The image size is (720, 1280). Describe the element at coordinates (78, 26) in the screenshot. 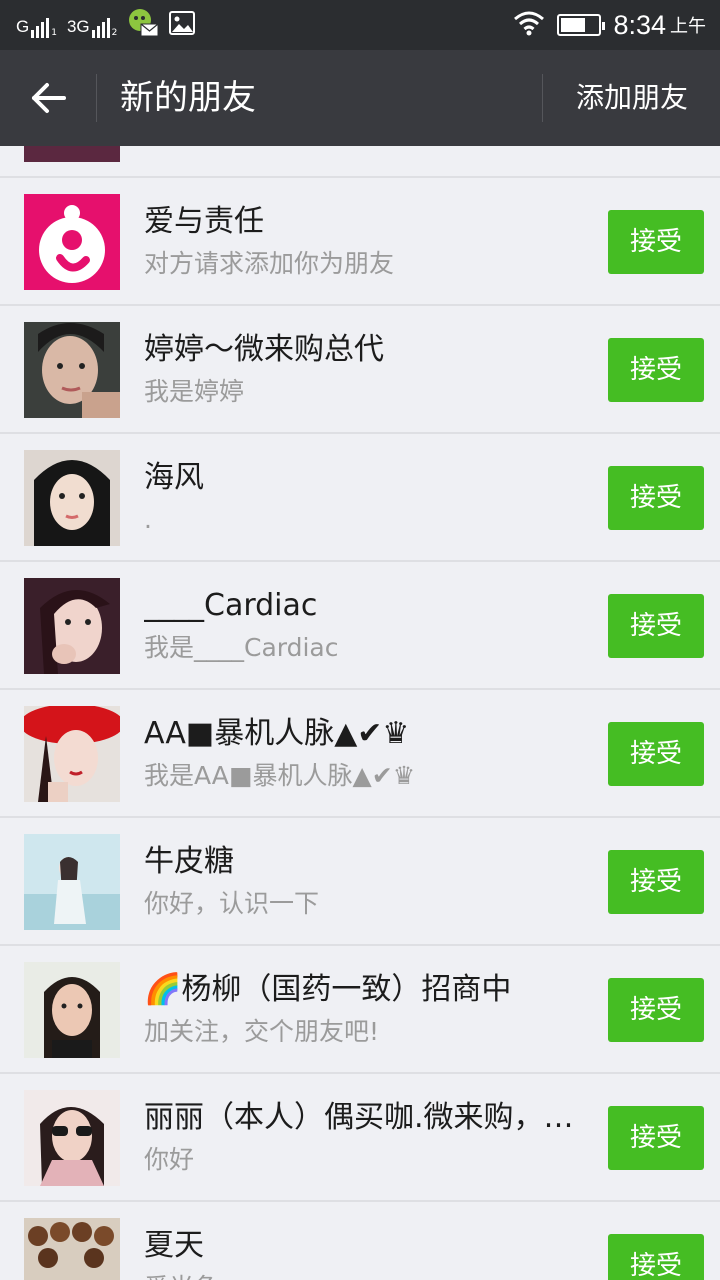

I see `signal-2-label: 3G` at that location.